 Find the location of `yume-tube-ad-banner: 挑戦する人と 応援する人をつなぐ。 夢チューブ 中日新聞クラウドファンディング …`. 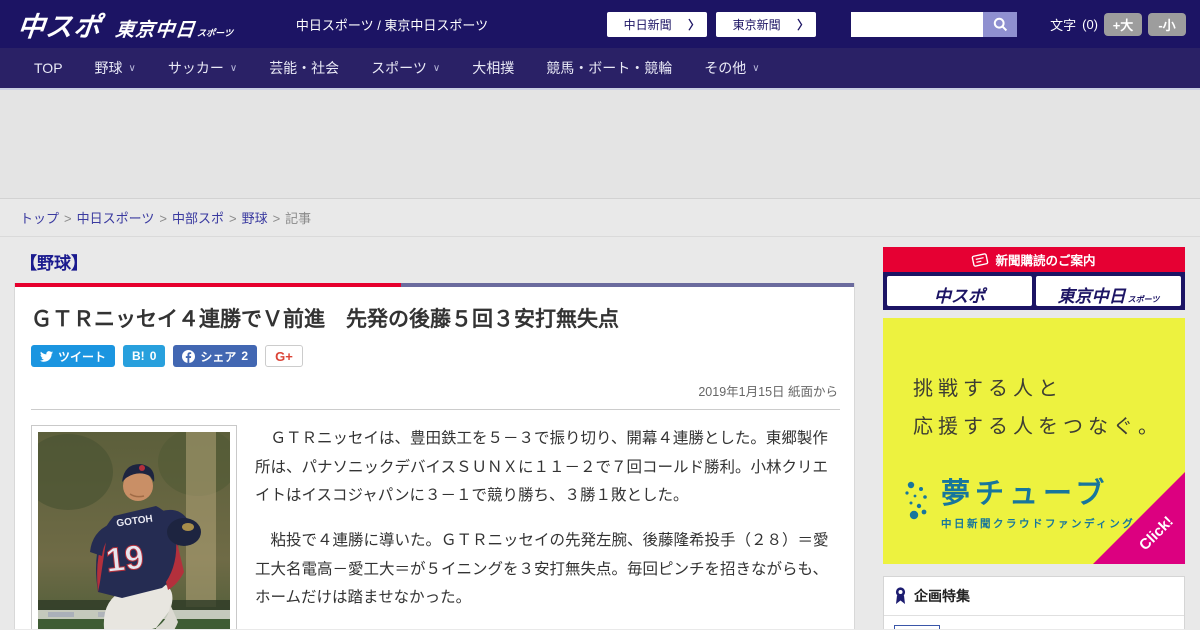

yume-tube-ad-banner: 挑戦する人と 応援する人をつなぐ。 夢チューブ 中日新聞クラウドファンディング … is located at coordinates (1034, 441).